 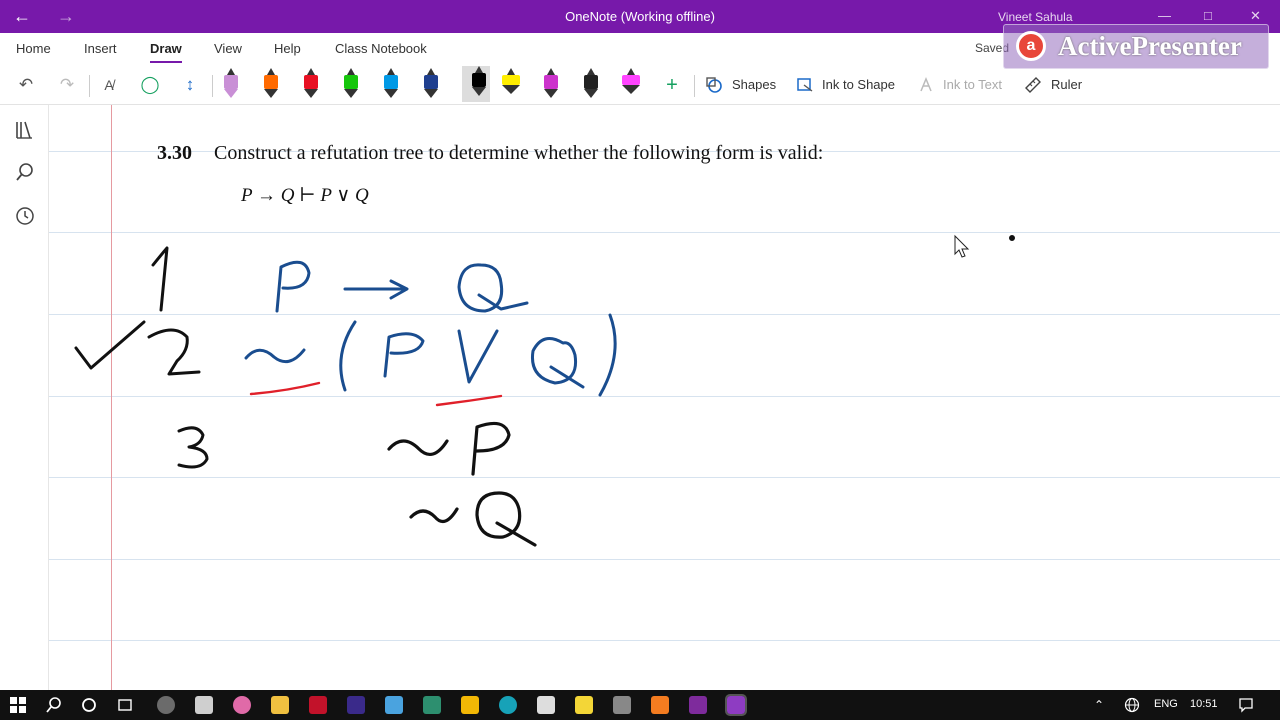 I want to click on tab-insert: Insert, so click(x=100, y=48).